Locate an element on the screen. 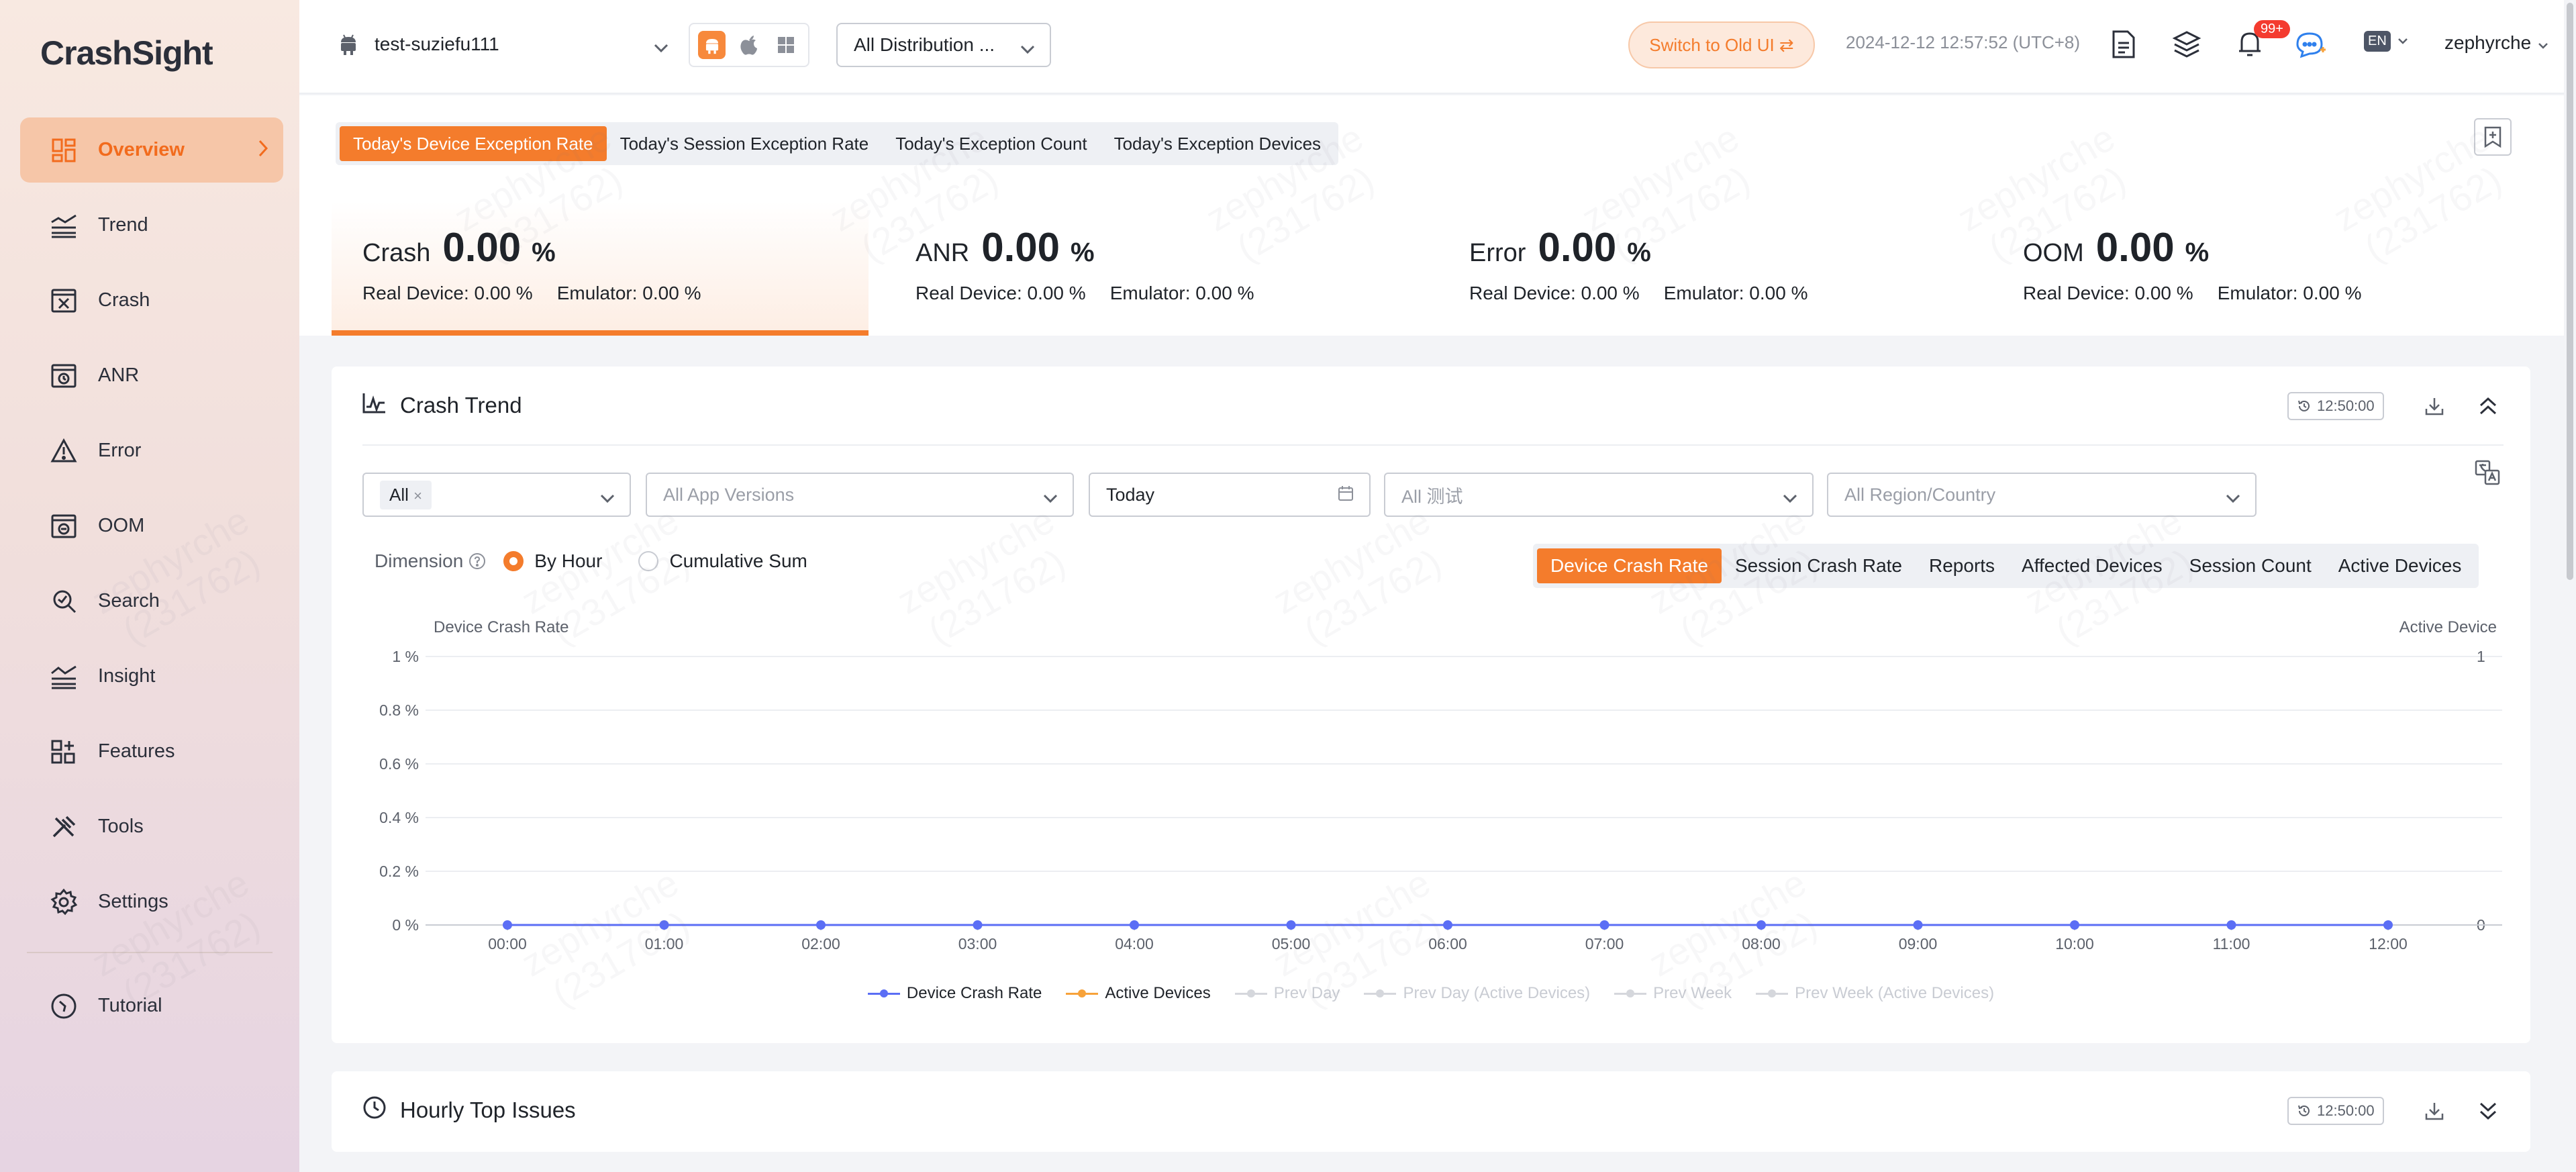 The image size is (2576, 1172). sidebar-item-oom: OOM is located at coordinates (151, 525).